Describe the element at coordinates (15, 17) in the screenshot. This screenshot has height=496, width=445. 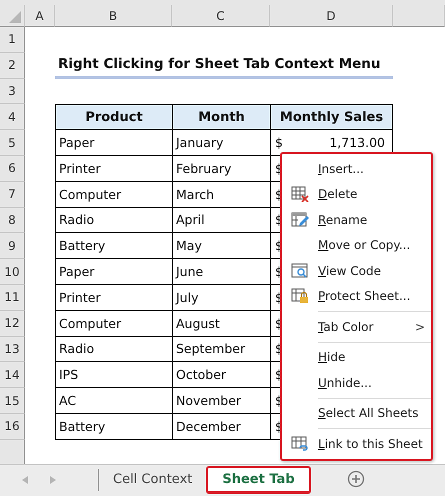
I see `select-all-icon` at that location.